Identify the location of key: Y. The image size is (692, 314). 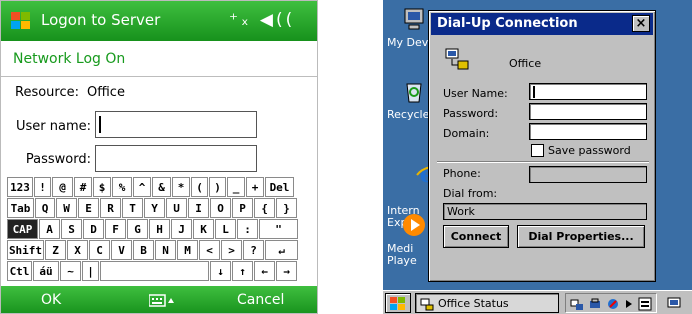
(154, 208).